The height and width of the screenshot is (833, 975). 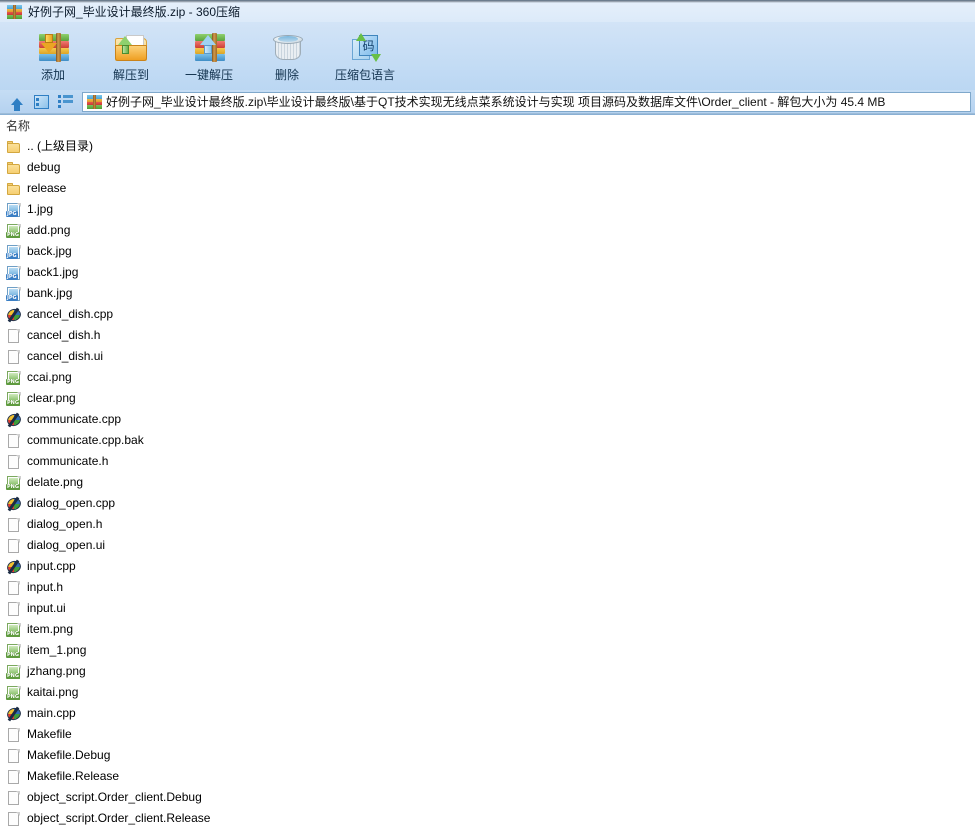 What do you see at coordinates (490, 629) in the screenshot?
I see `file-row: PNG item.png` at bounding box center [490, 629].